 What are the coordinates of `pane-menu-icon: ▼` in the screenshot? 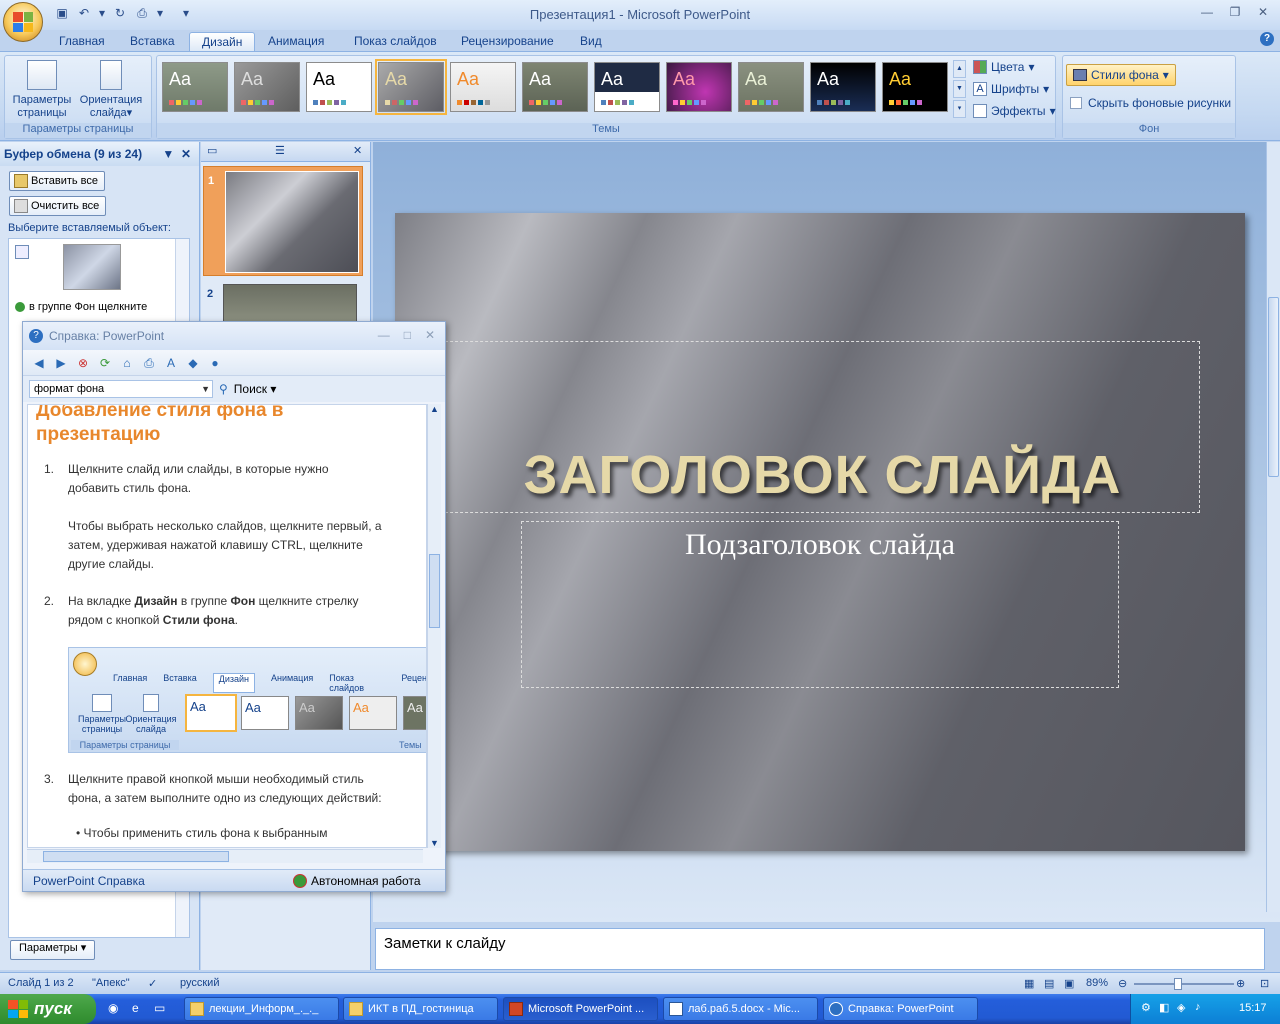 It's located at (168, 154).